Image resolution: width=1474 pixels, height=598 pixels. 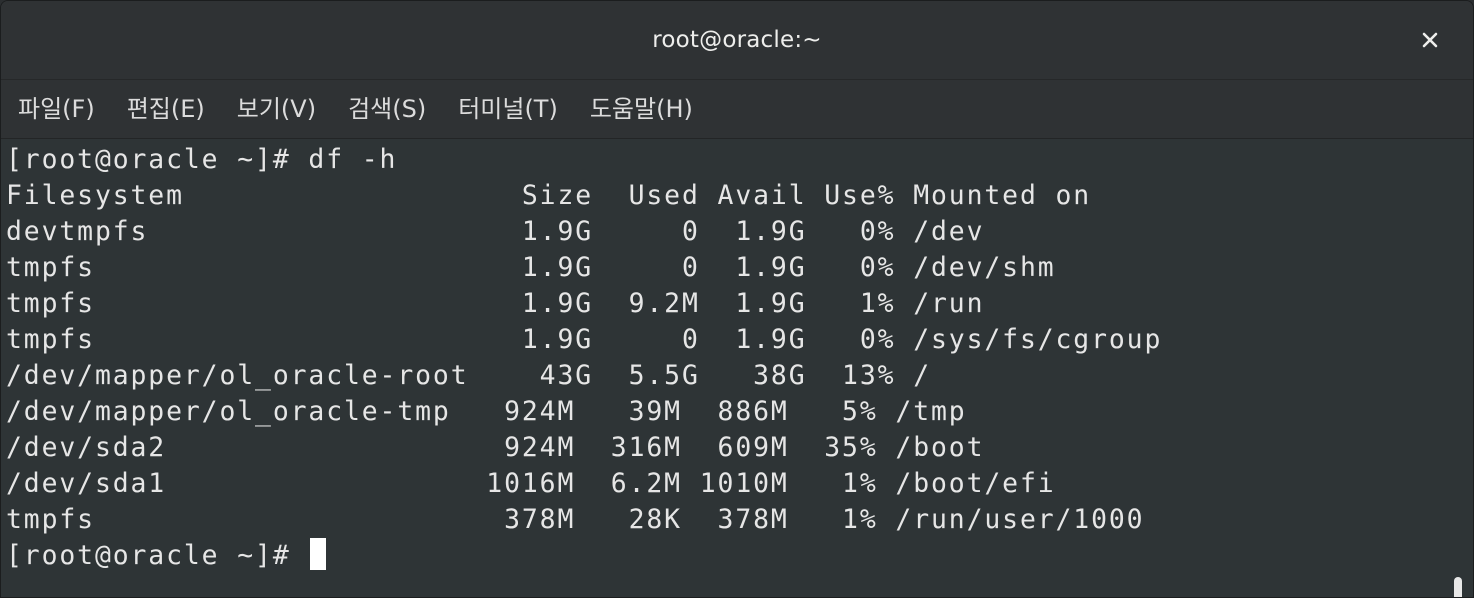 What do you see at coordinates (157, 555) in the screenshot?
I see `terminal-prompt: [root@oracle ~]#` at bounding box center [157, 555].